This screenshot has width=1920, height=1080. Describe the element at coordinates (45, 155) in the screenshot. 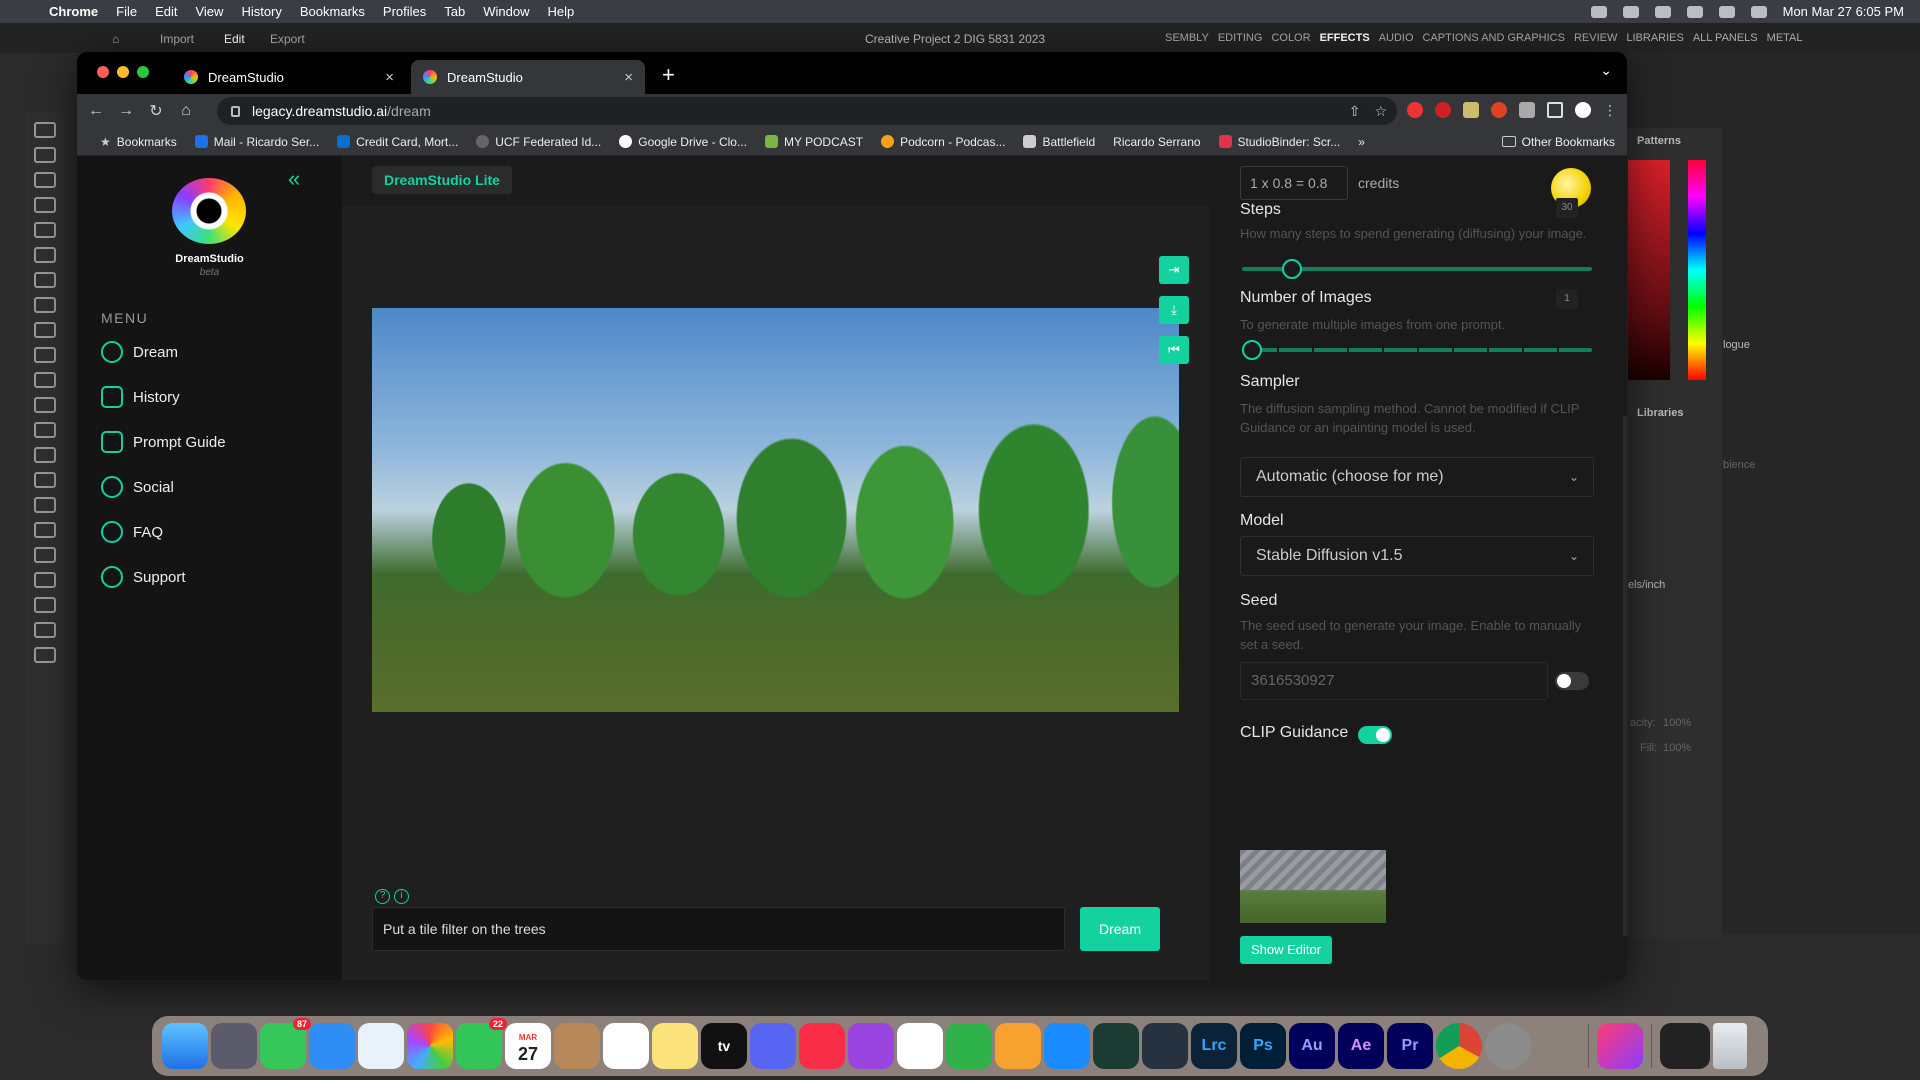

I see `marquee-tool-icon` at that location.